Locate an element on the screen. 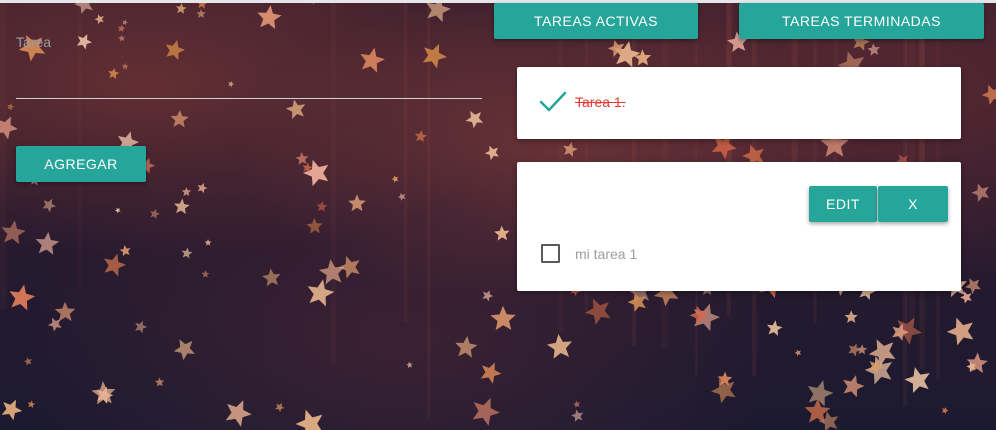 This screenshot has width=996, height=430. finished-task-text: Tarea 1. is located at coordinates (600, 102).